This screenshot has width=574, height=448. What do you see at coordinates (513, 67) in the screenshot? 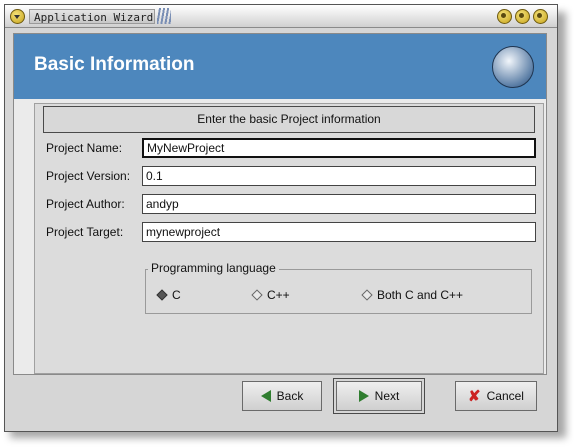
I see `kdevelop-logo-icon` at bounding box center [513, 67].